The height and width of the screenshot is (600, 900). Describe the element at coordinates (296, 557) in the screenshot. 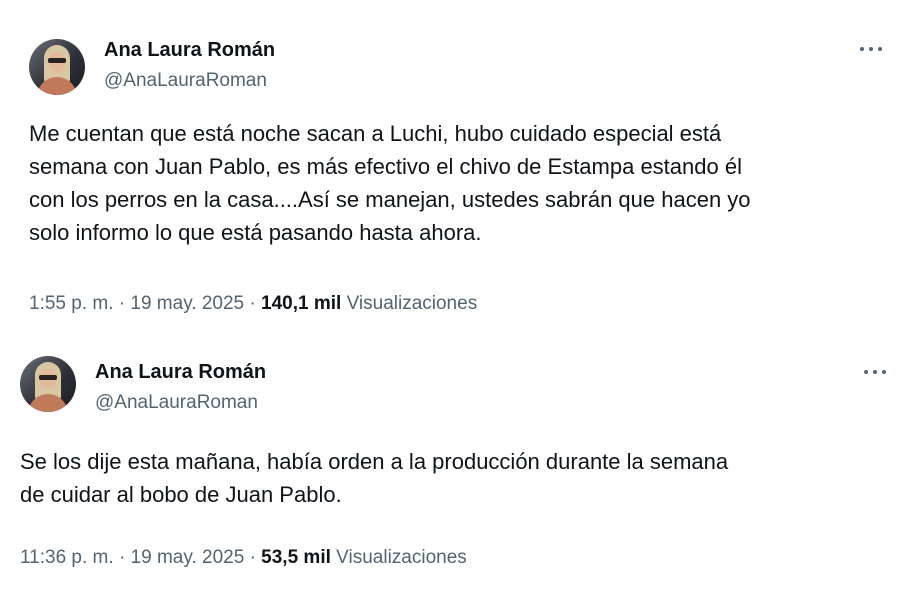

I see `views-count: 53,5 mil` at that location.